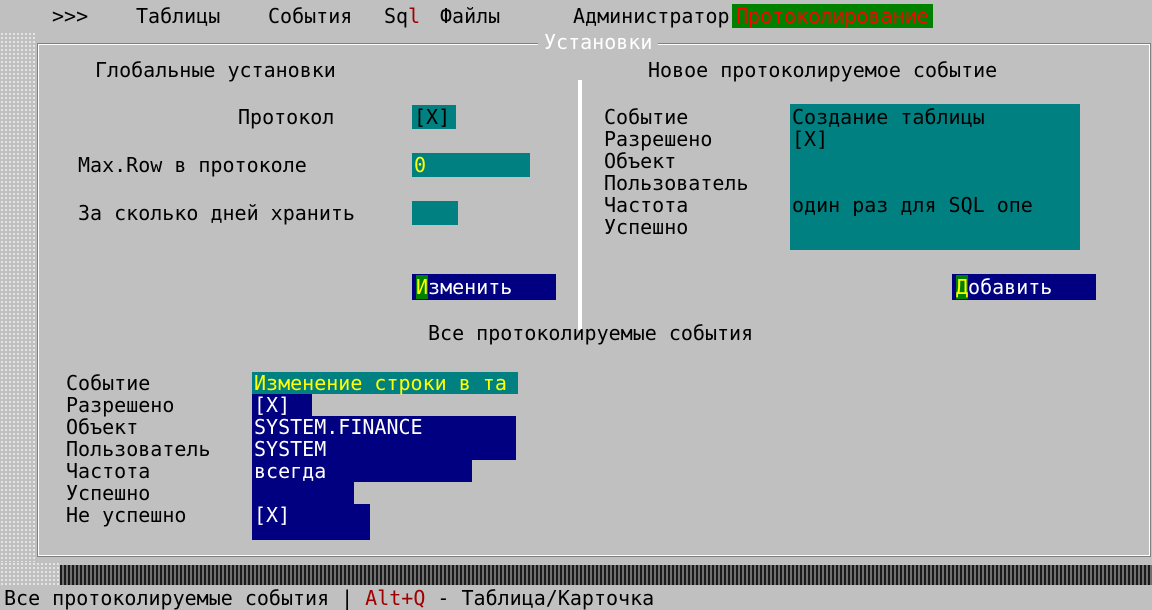  What do you see at coordinates (676, 183) in the screenshot?
I see `new-event-label-user: Пользователь` at bounding box center [676, 183].